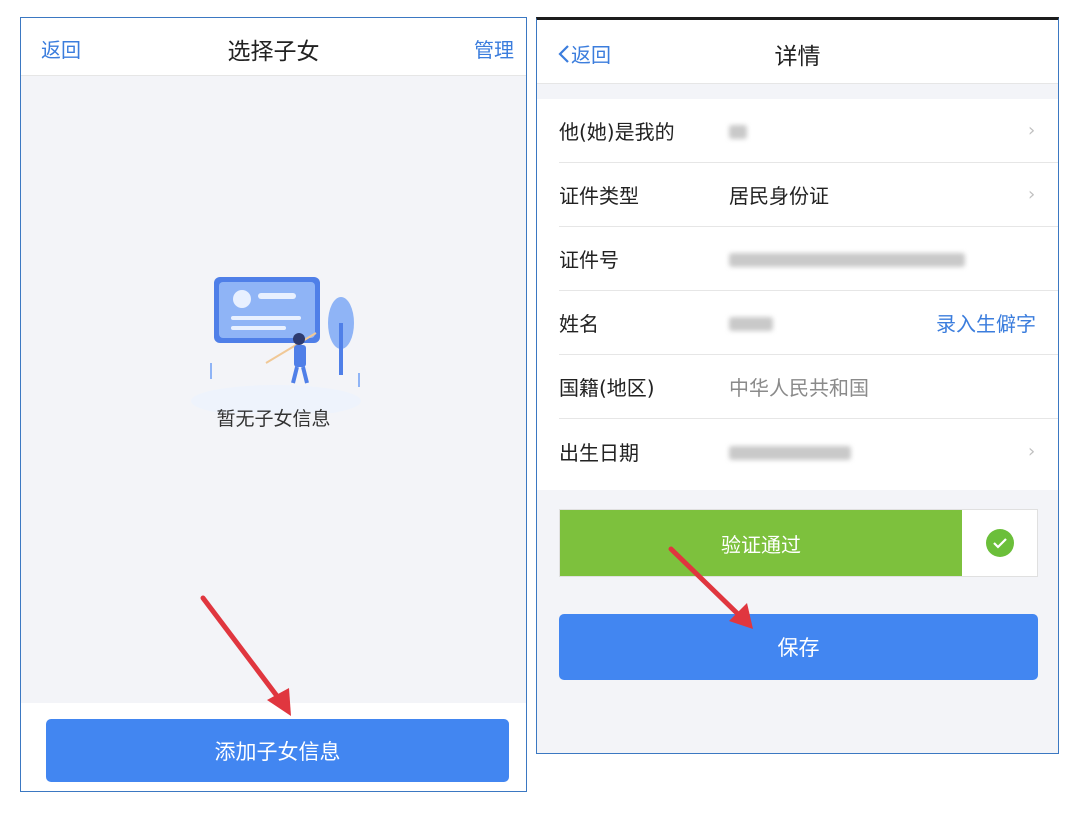 The image size is (1080, 813). Describe the element at coordinates (779, 196) in the screenshot. I see `id-type-value: 居民身份证` at that location.